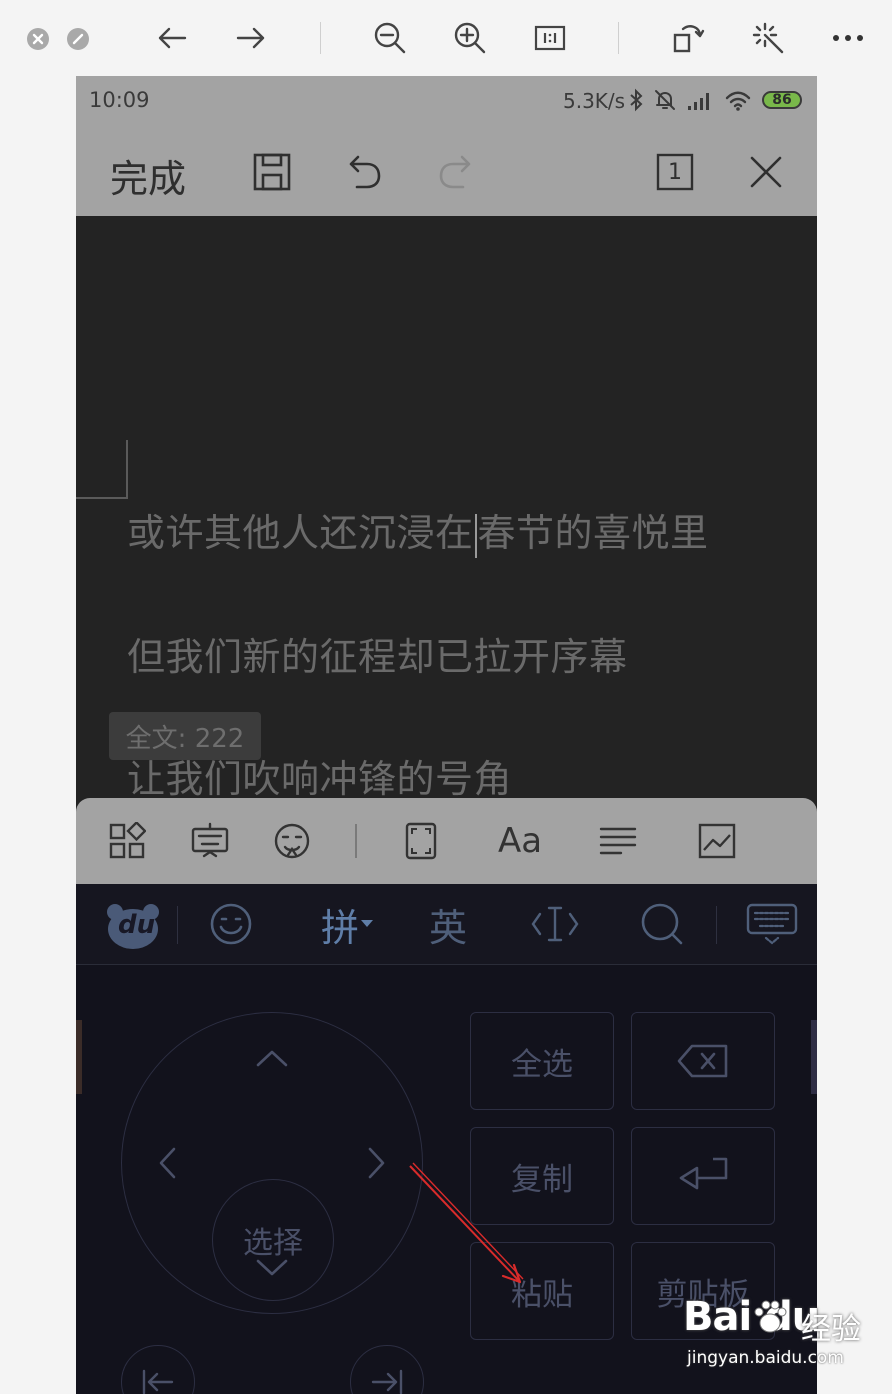  I want to click on undo-icon, so click(365, 172).